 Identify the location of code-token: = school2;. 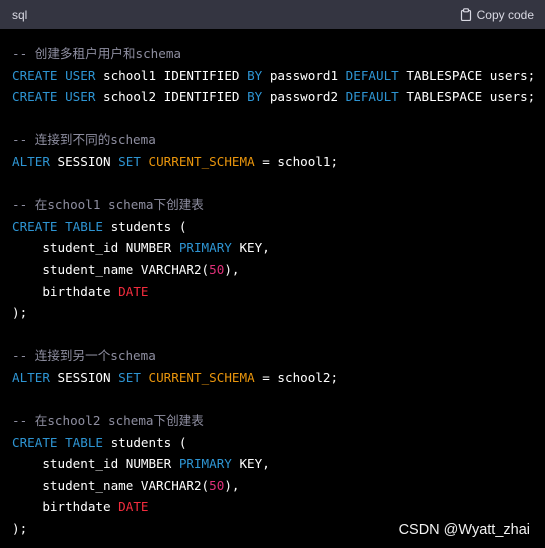
(296, 377).